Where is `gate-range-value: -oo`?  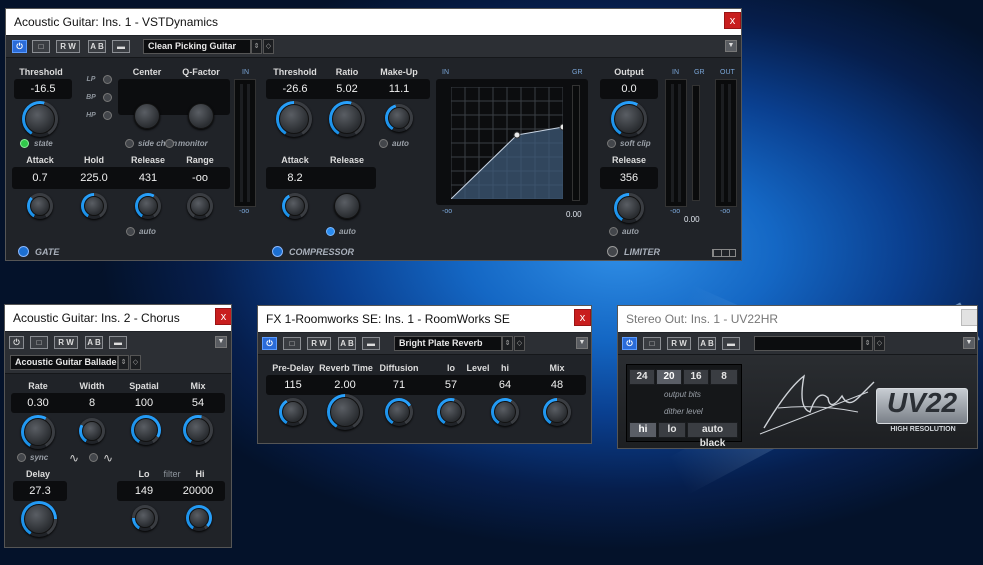
gate-range-value: -oo is located at coordinates (200, 178).